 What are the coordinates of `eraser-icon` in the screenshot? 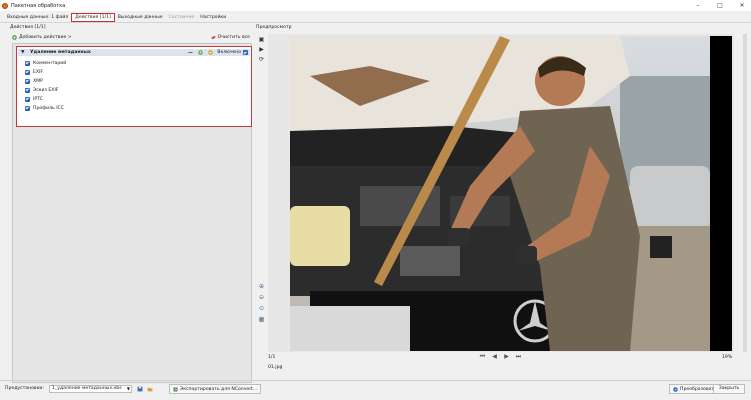 It's located at (213, 37).